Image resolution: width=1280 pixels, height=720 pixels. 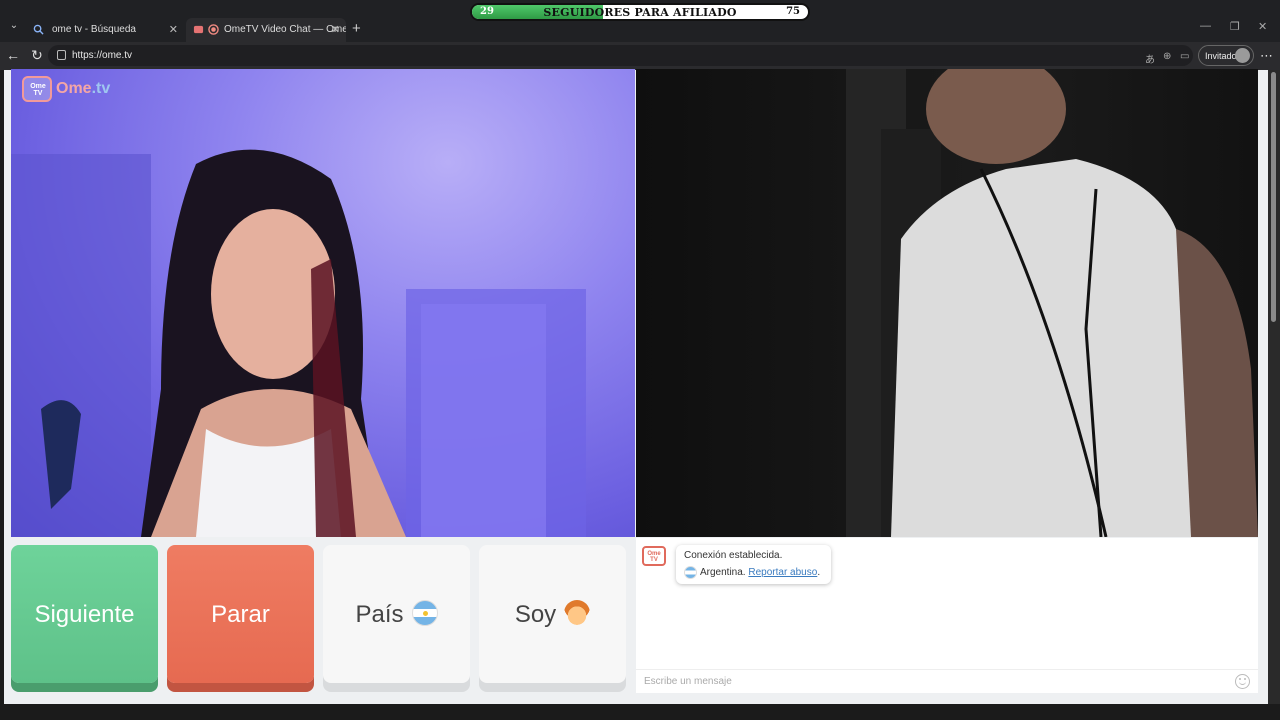 I want to click on message-placeholder: Escribe un mensaje, so click(x=688, y=681).